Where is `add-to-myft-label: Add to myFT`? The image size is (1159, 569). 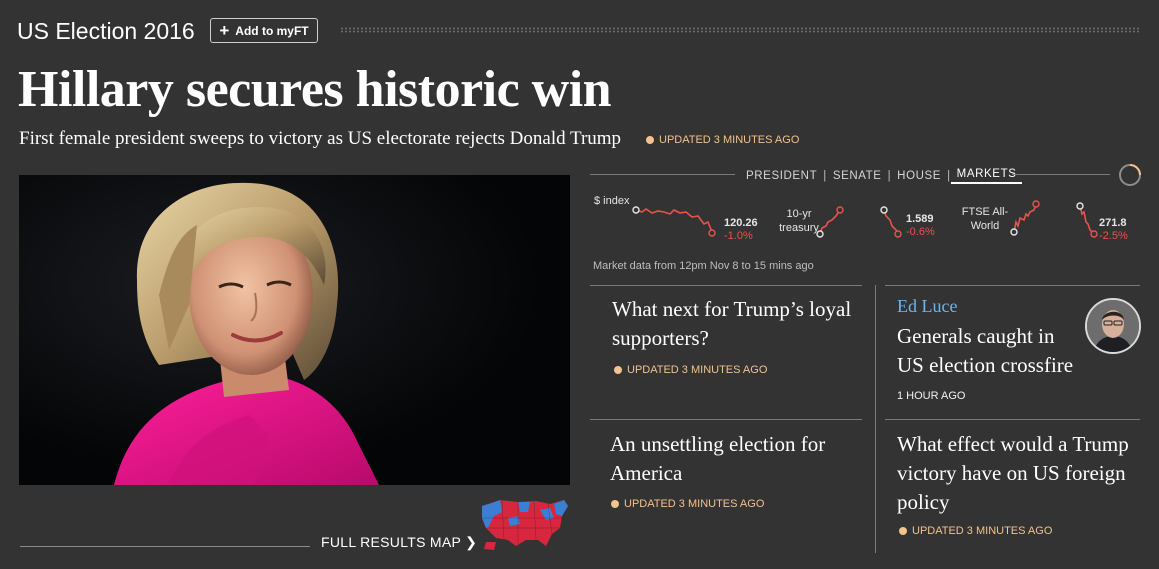 add-to-myft-label: Add to myFT is located at coordinates (272, 30).